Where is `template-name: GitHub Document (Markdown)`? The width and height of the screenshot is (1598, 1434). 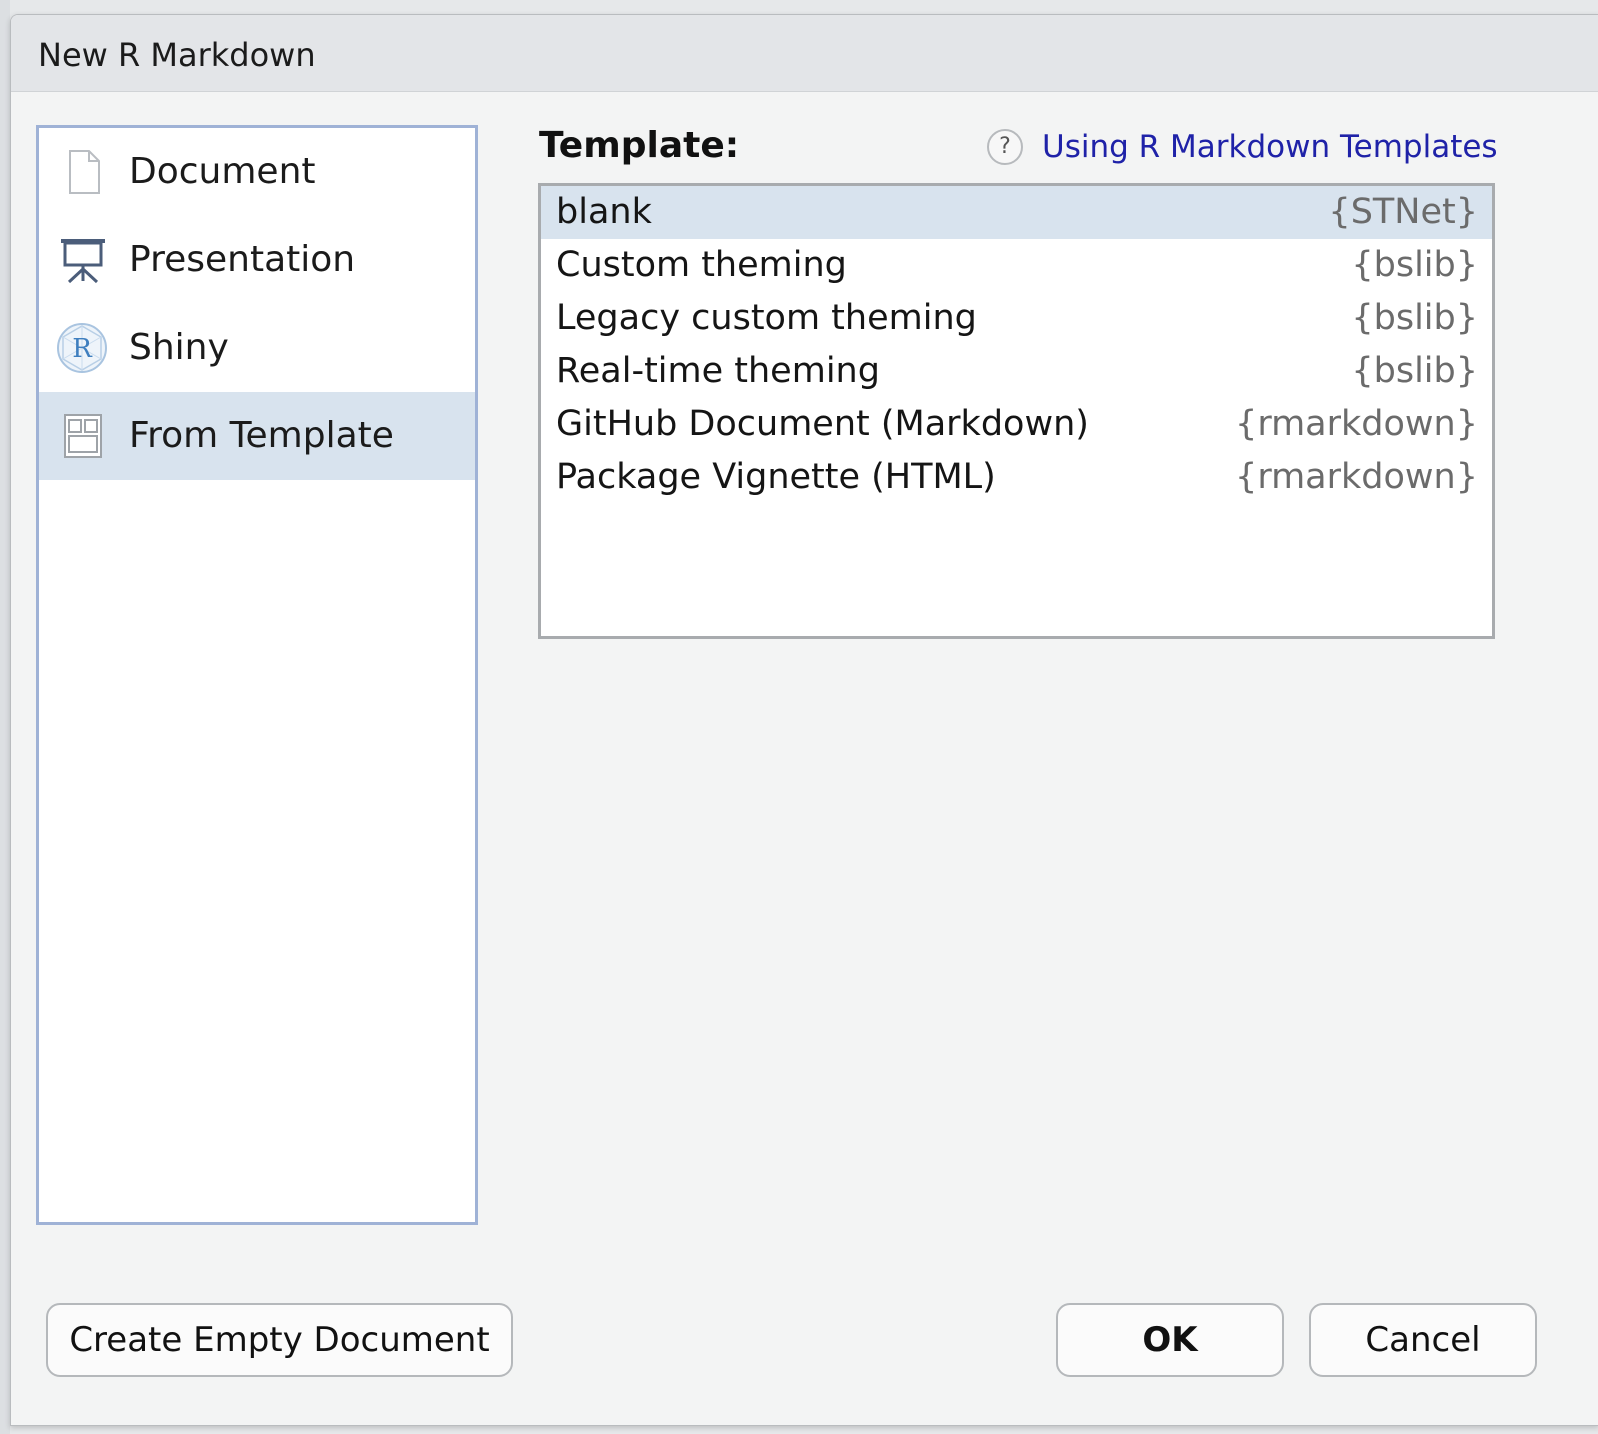 template-name: GitHub Document (Markdown) is located at coordinates (822, 424).